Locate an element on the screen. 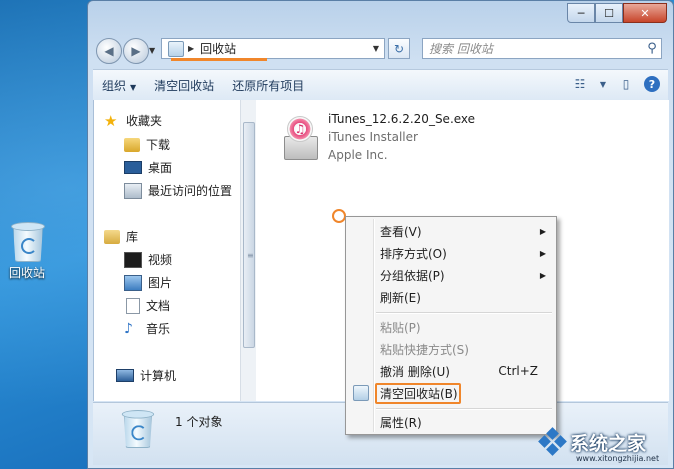  menu-item-view: 查看(V) ▶ is located at coordinates (451, 231).